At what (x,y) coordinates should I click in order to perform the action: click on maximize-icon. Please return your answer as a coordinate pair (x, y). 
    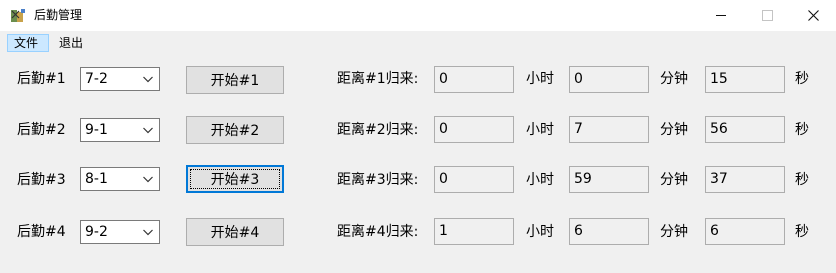
    Looking at the image, I should click on (767, 15).